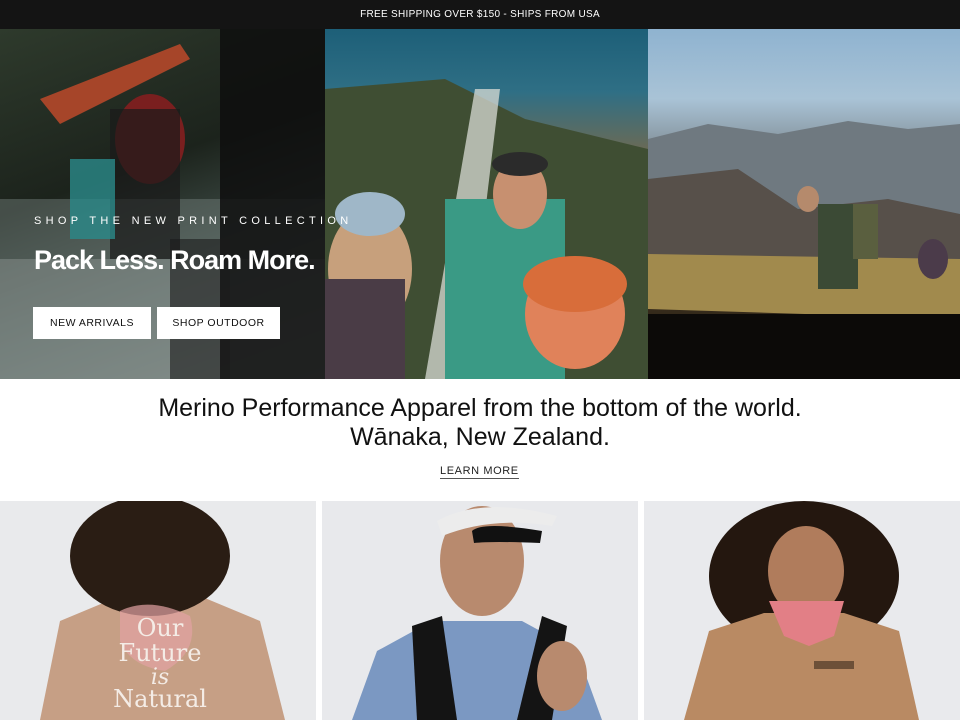 This screenshot has height=720, width=960. I want to click on product-photo-print-tee: Our Future is Natural, so click(158, 610).